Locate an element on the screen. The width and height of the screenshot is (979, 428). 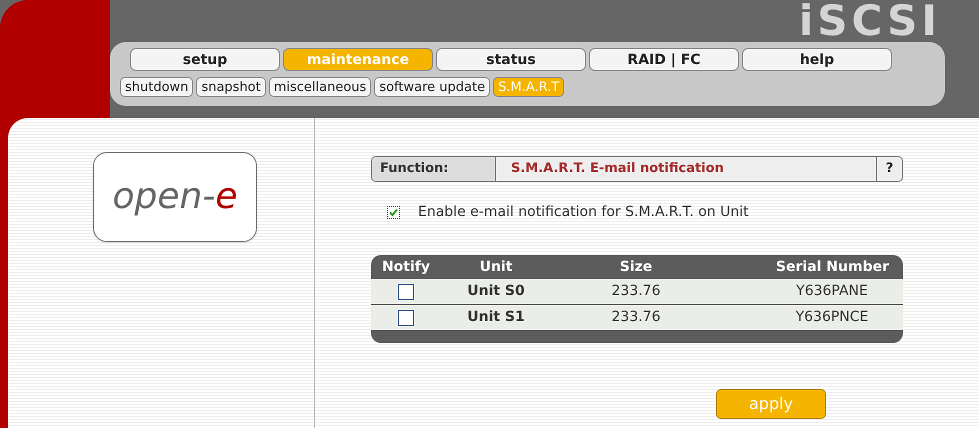
column-header: Serial Number is located at coordinates (832, 267).